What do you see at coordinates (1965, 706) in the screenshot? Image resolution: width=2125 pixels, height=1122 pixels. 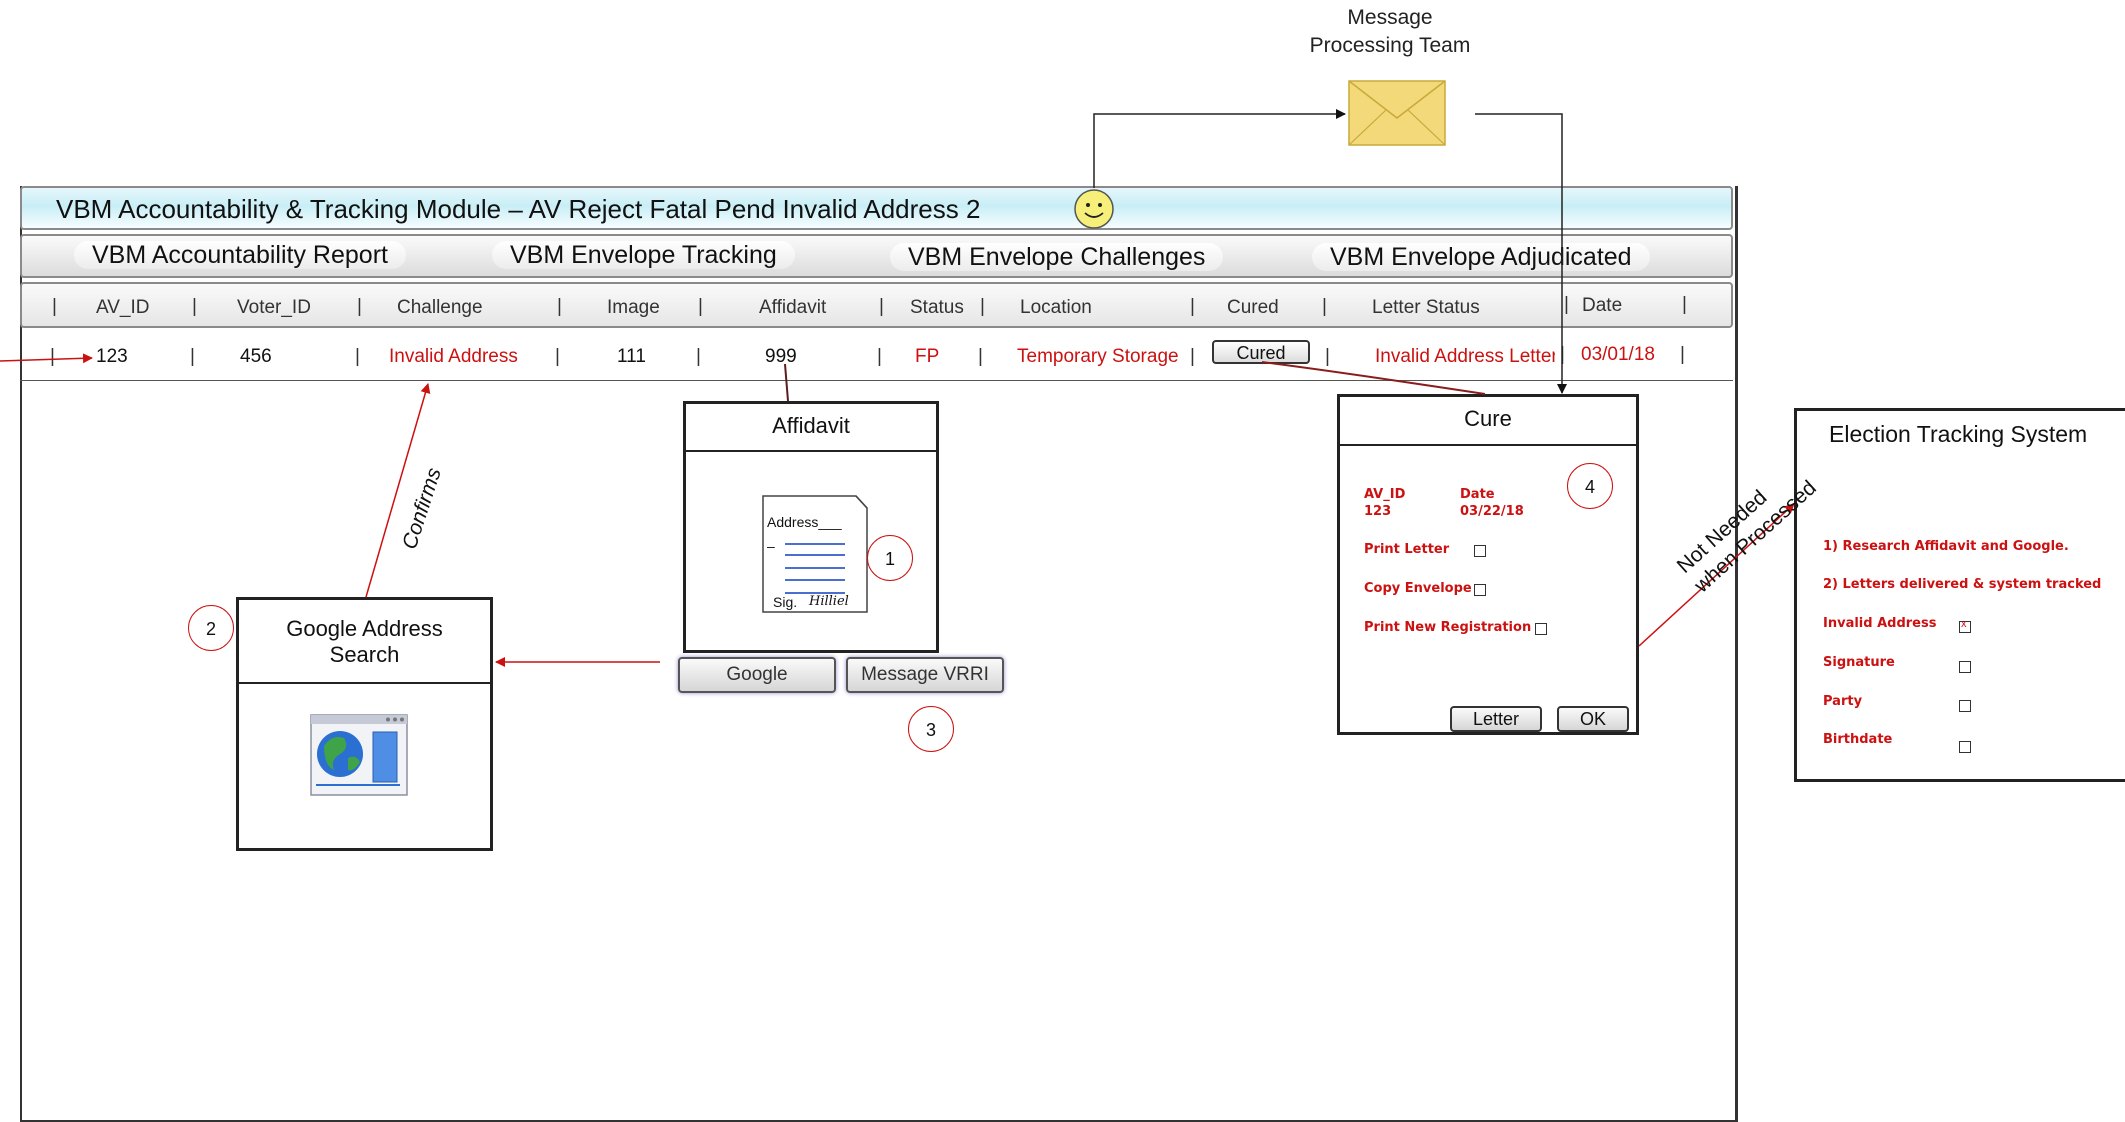 I see `party-checkbox` at bounding box center [1965, 706].